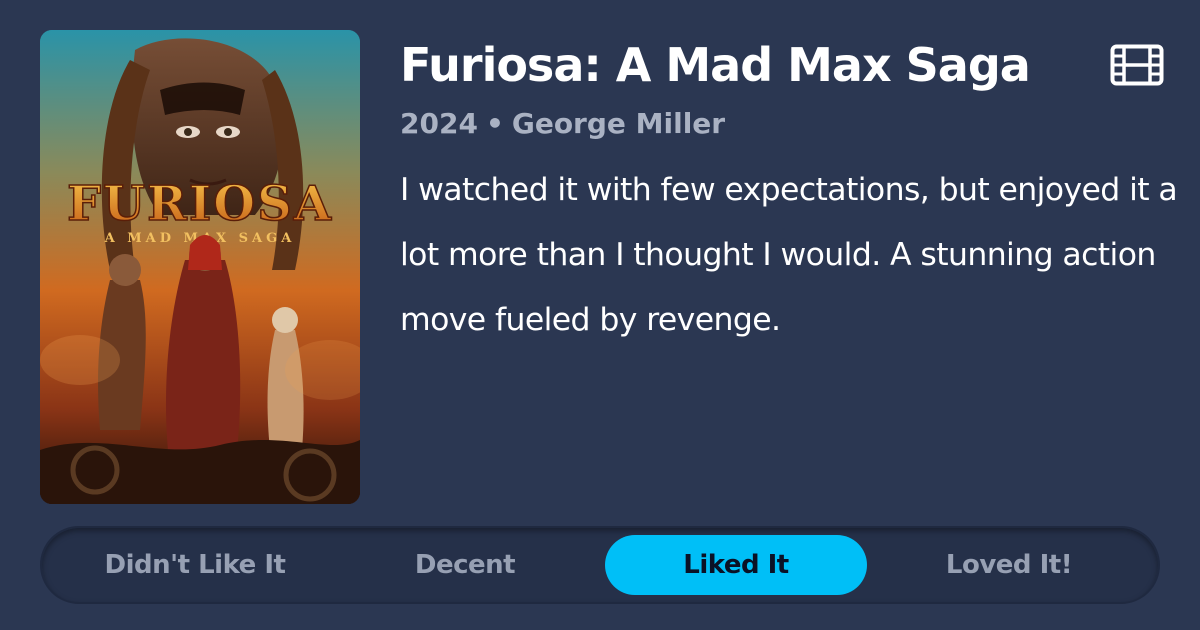 The image size is (1200, 630). What do you see at coordinates (715, 65) in the screenshot?
I see `movie-title: Furiosa: A Mad Max Saga` at bounding box center [715, 65].